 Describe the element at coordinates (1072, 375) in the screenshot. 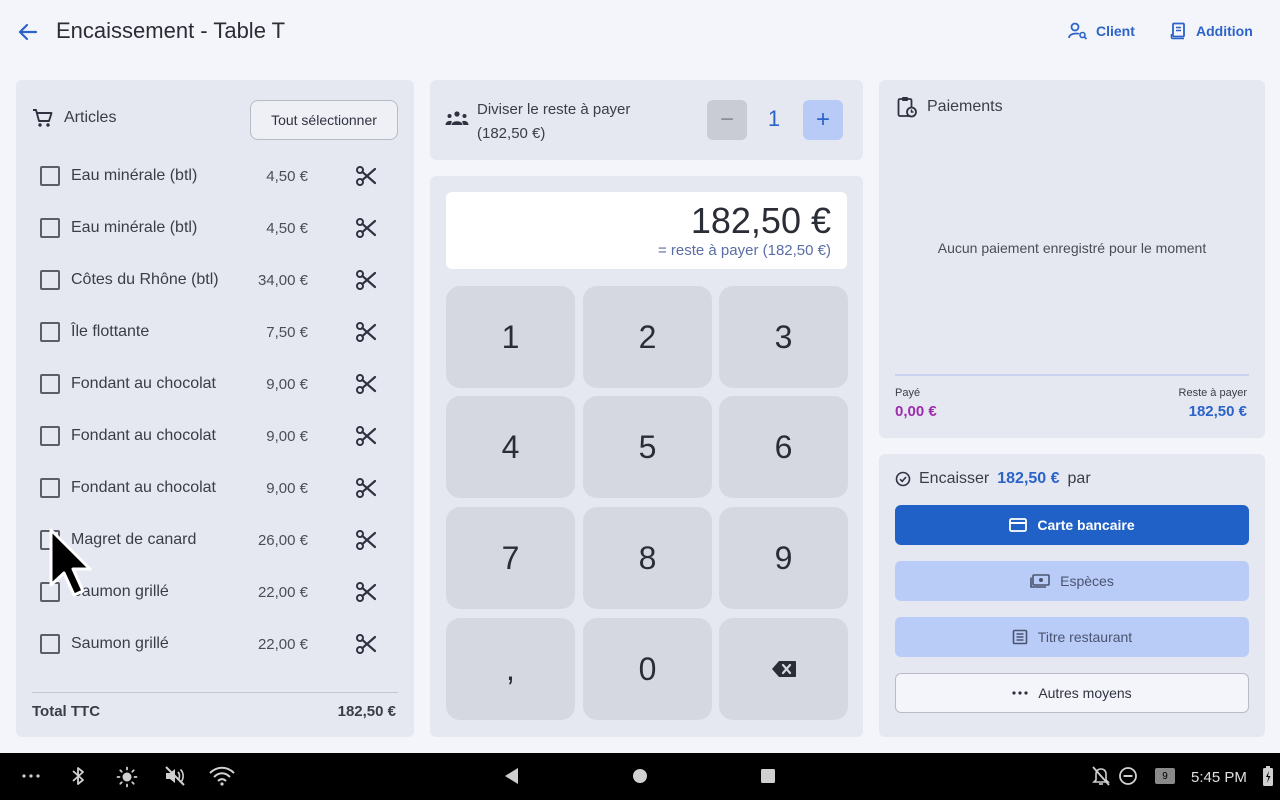

I see `payments-divider` at that location.